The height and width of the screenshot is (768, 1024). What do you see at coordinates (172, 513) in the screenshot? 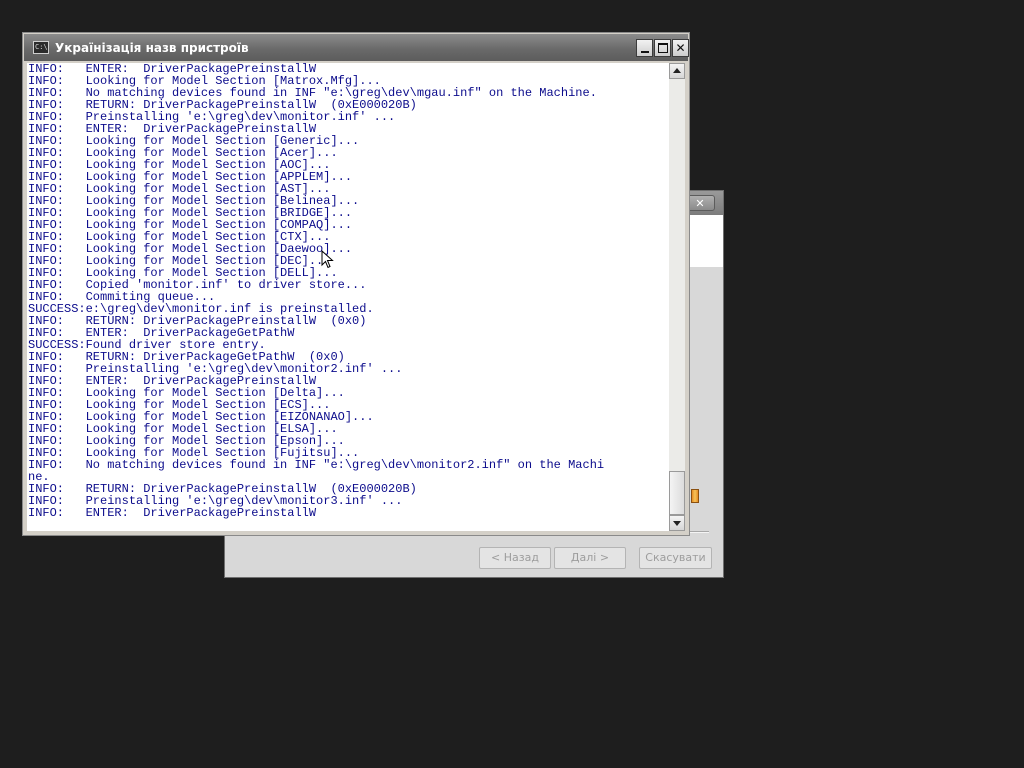
I see `console-line: INFO: ENTER: DriverPackagePreinstallW` at bounding box center [172, 513].